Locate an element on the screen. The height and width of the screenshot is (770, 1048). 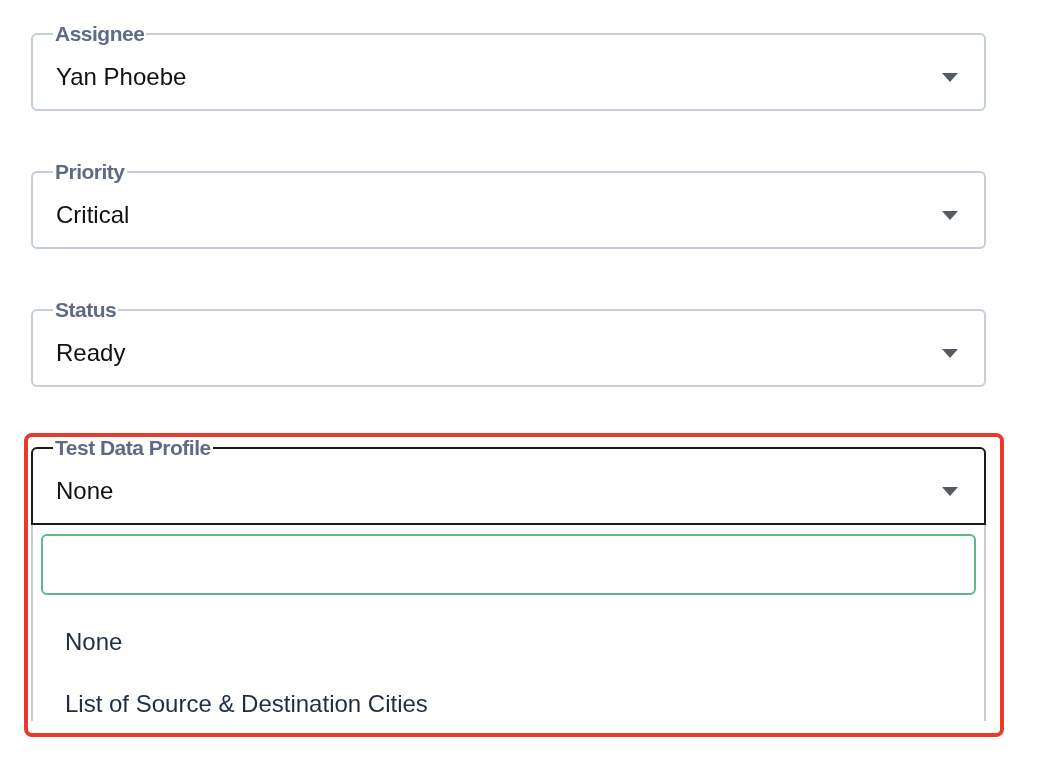
field-label: Priority is located at coordinates (90, 172).